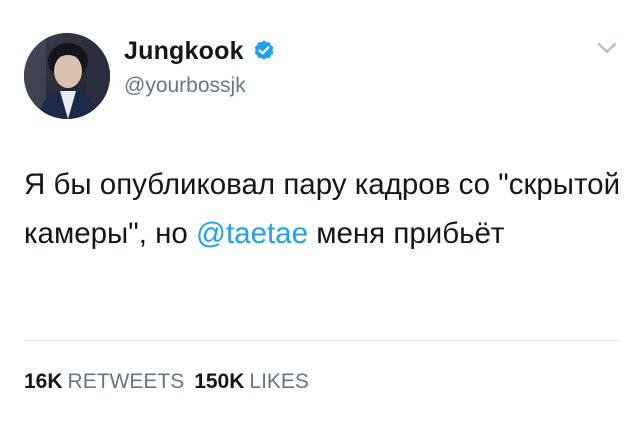 Image resolution: width=640 pixels, height=436 pixels. I want to click on tweet-stats: 16K RETWEETS 150K LIKES, so click(171, 382).